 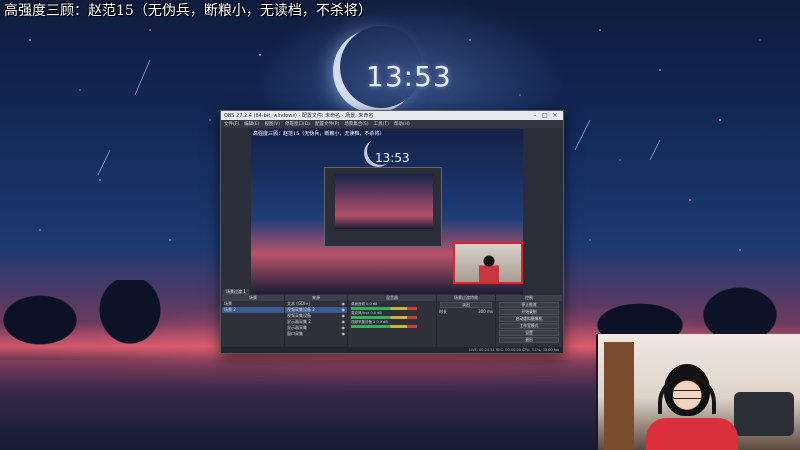 What do you see at coordinates (688, 394) in the screenshot?
I see `glasses` at bounding box center [688, 394].